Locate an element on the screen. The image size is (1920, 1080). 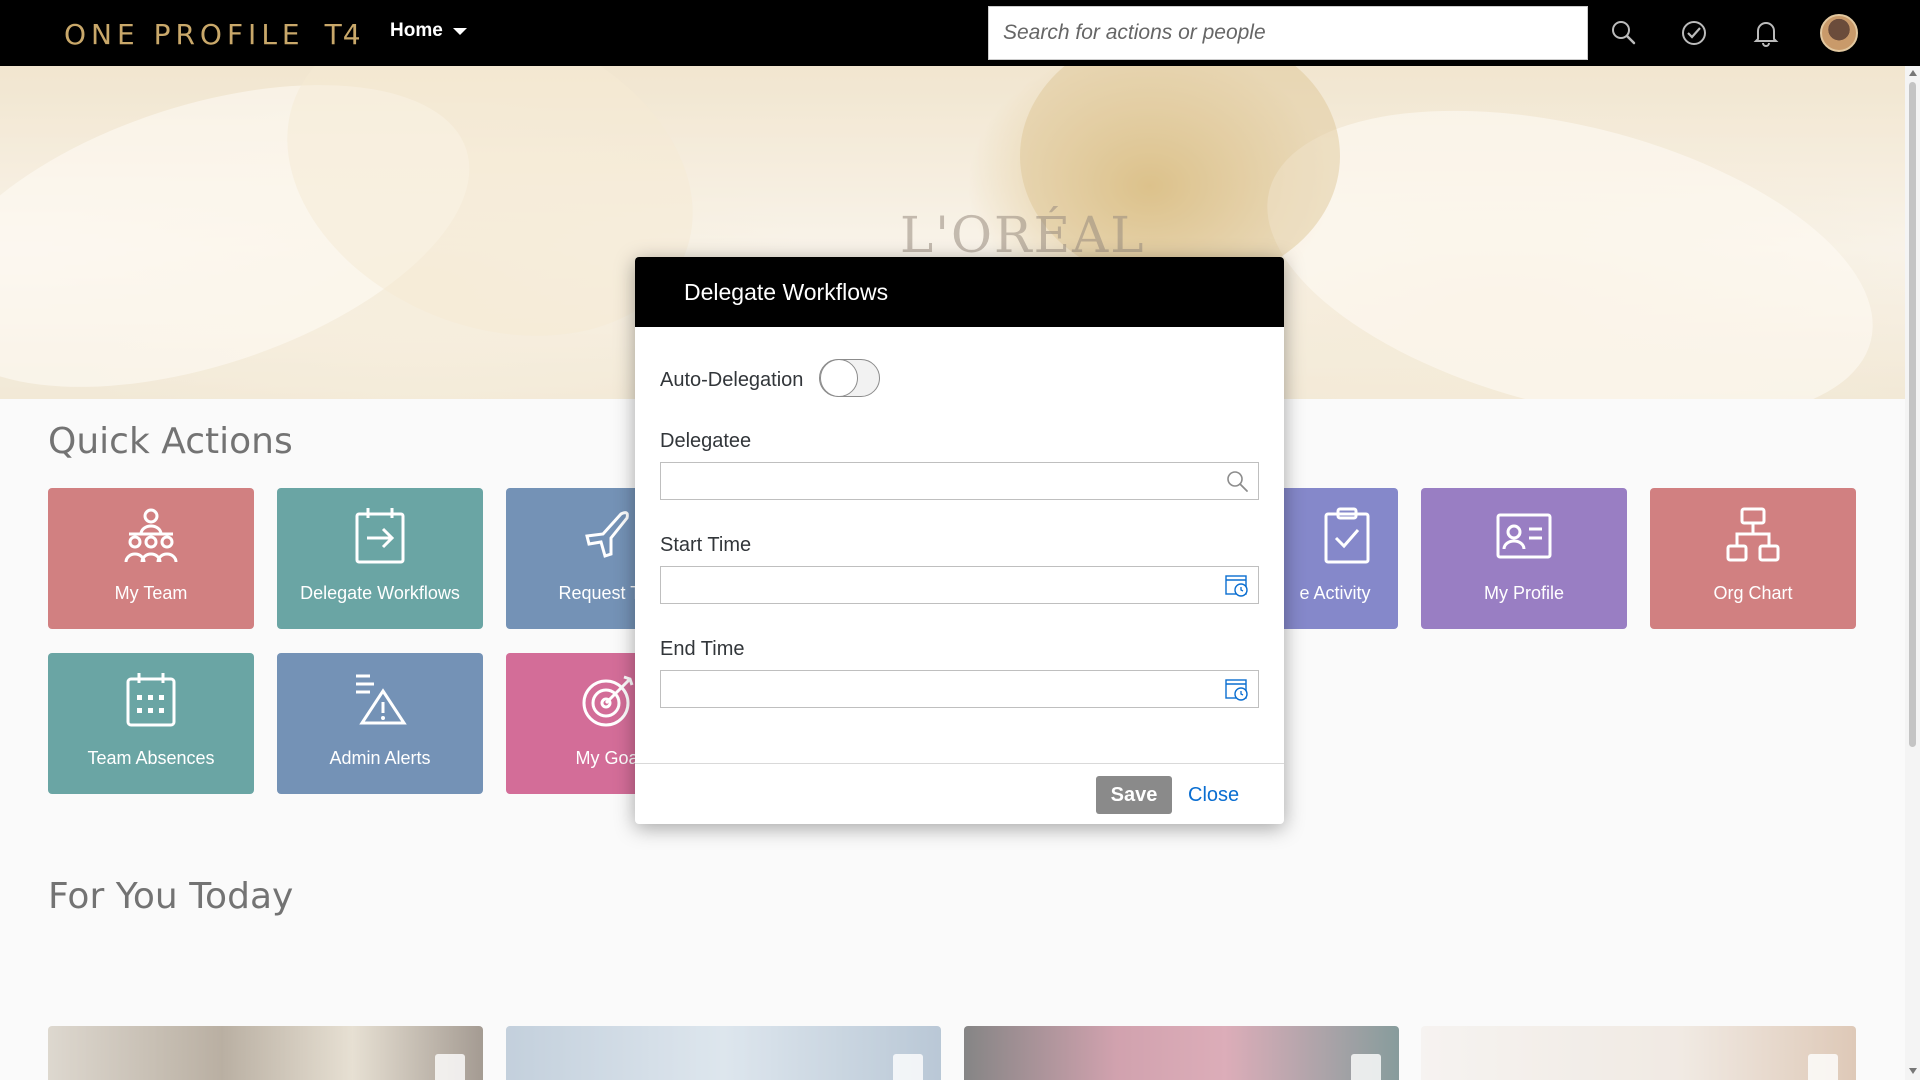
auto-delegation-label: Auto-Delegation is located at coordinates (732, 380).